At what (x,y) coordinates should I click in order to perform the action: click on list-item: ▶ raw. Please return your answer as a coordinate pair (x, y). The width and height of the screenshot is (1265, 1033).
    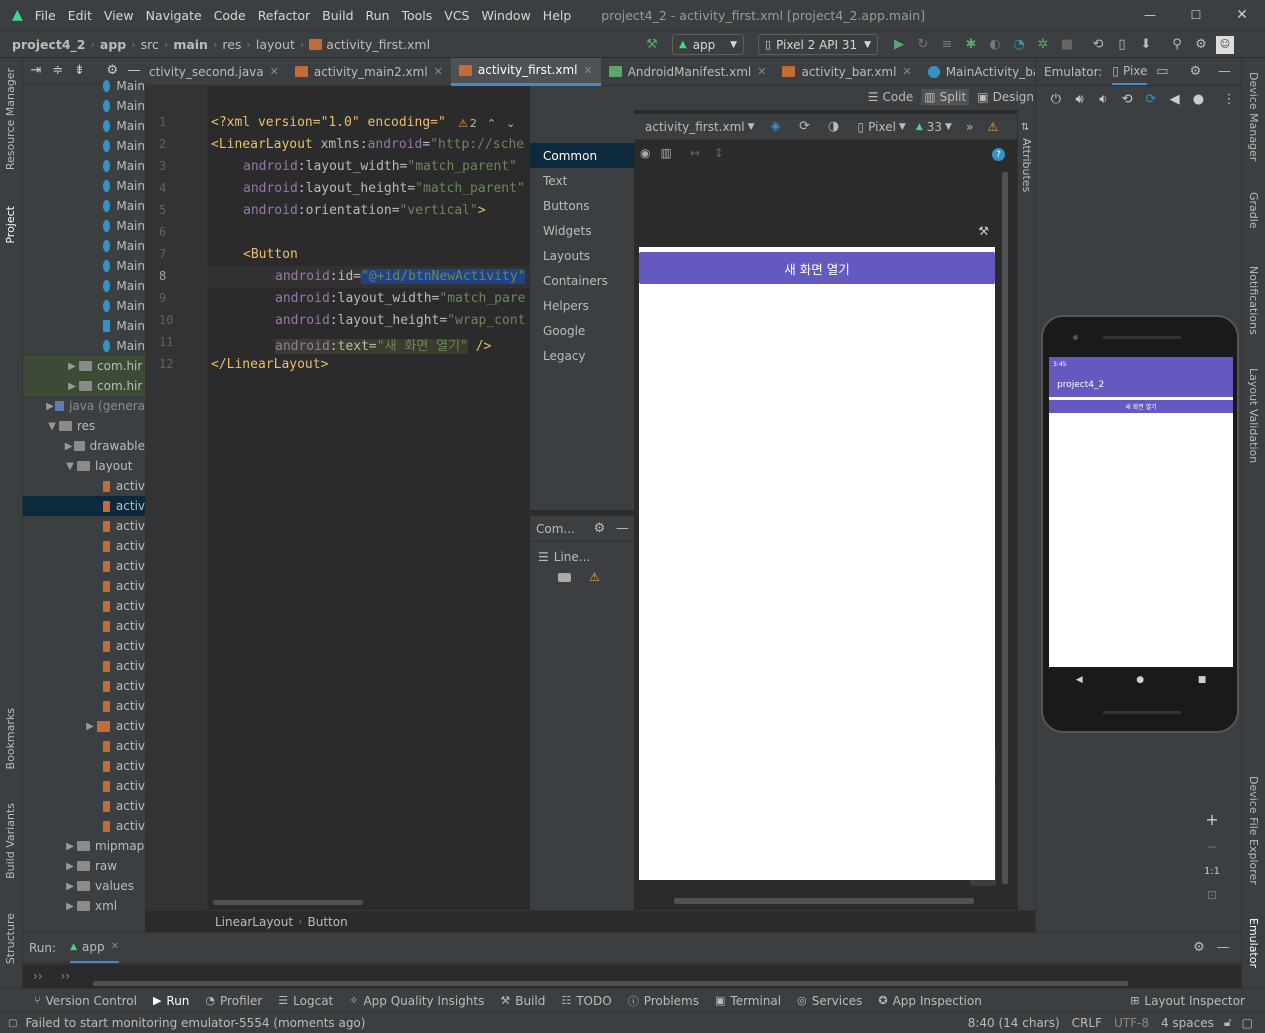
    Looking at the image, I should click on (84, 866).